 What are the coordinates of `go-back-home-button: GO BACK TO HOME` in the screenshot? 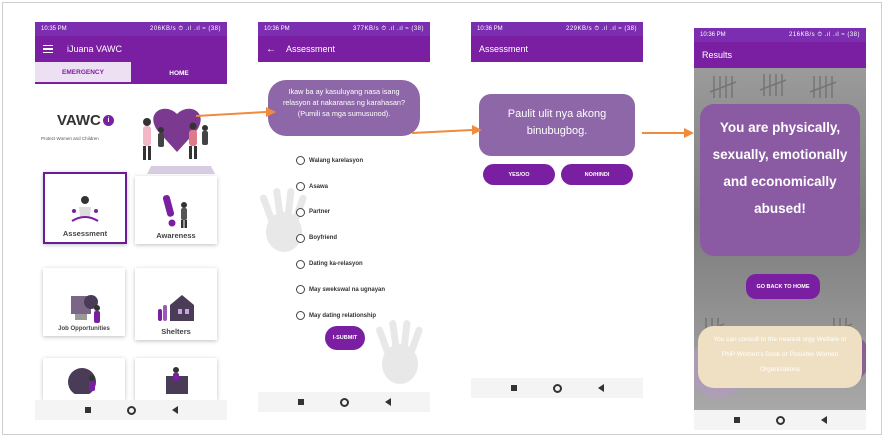 It's located at (783, 286).